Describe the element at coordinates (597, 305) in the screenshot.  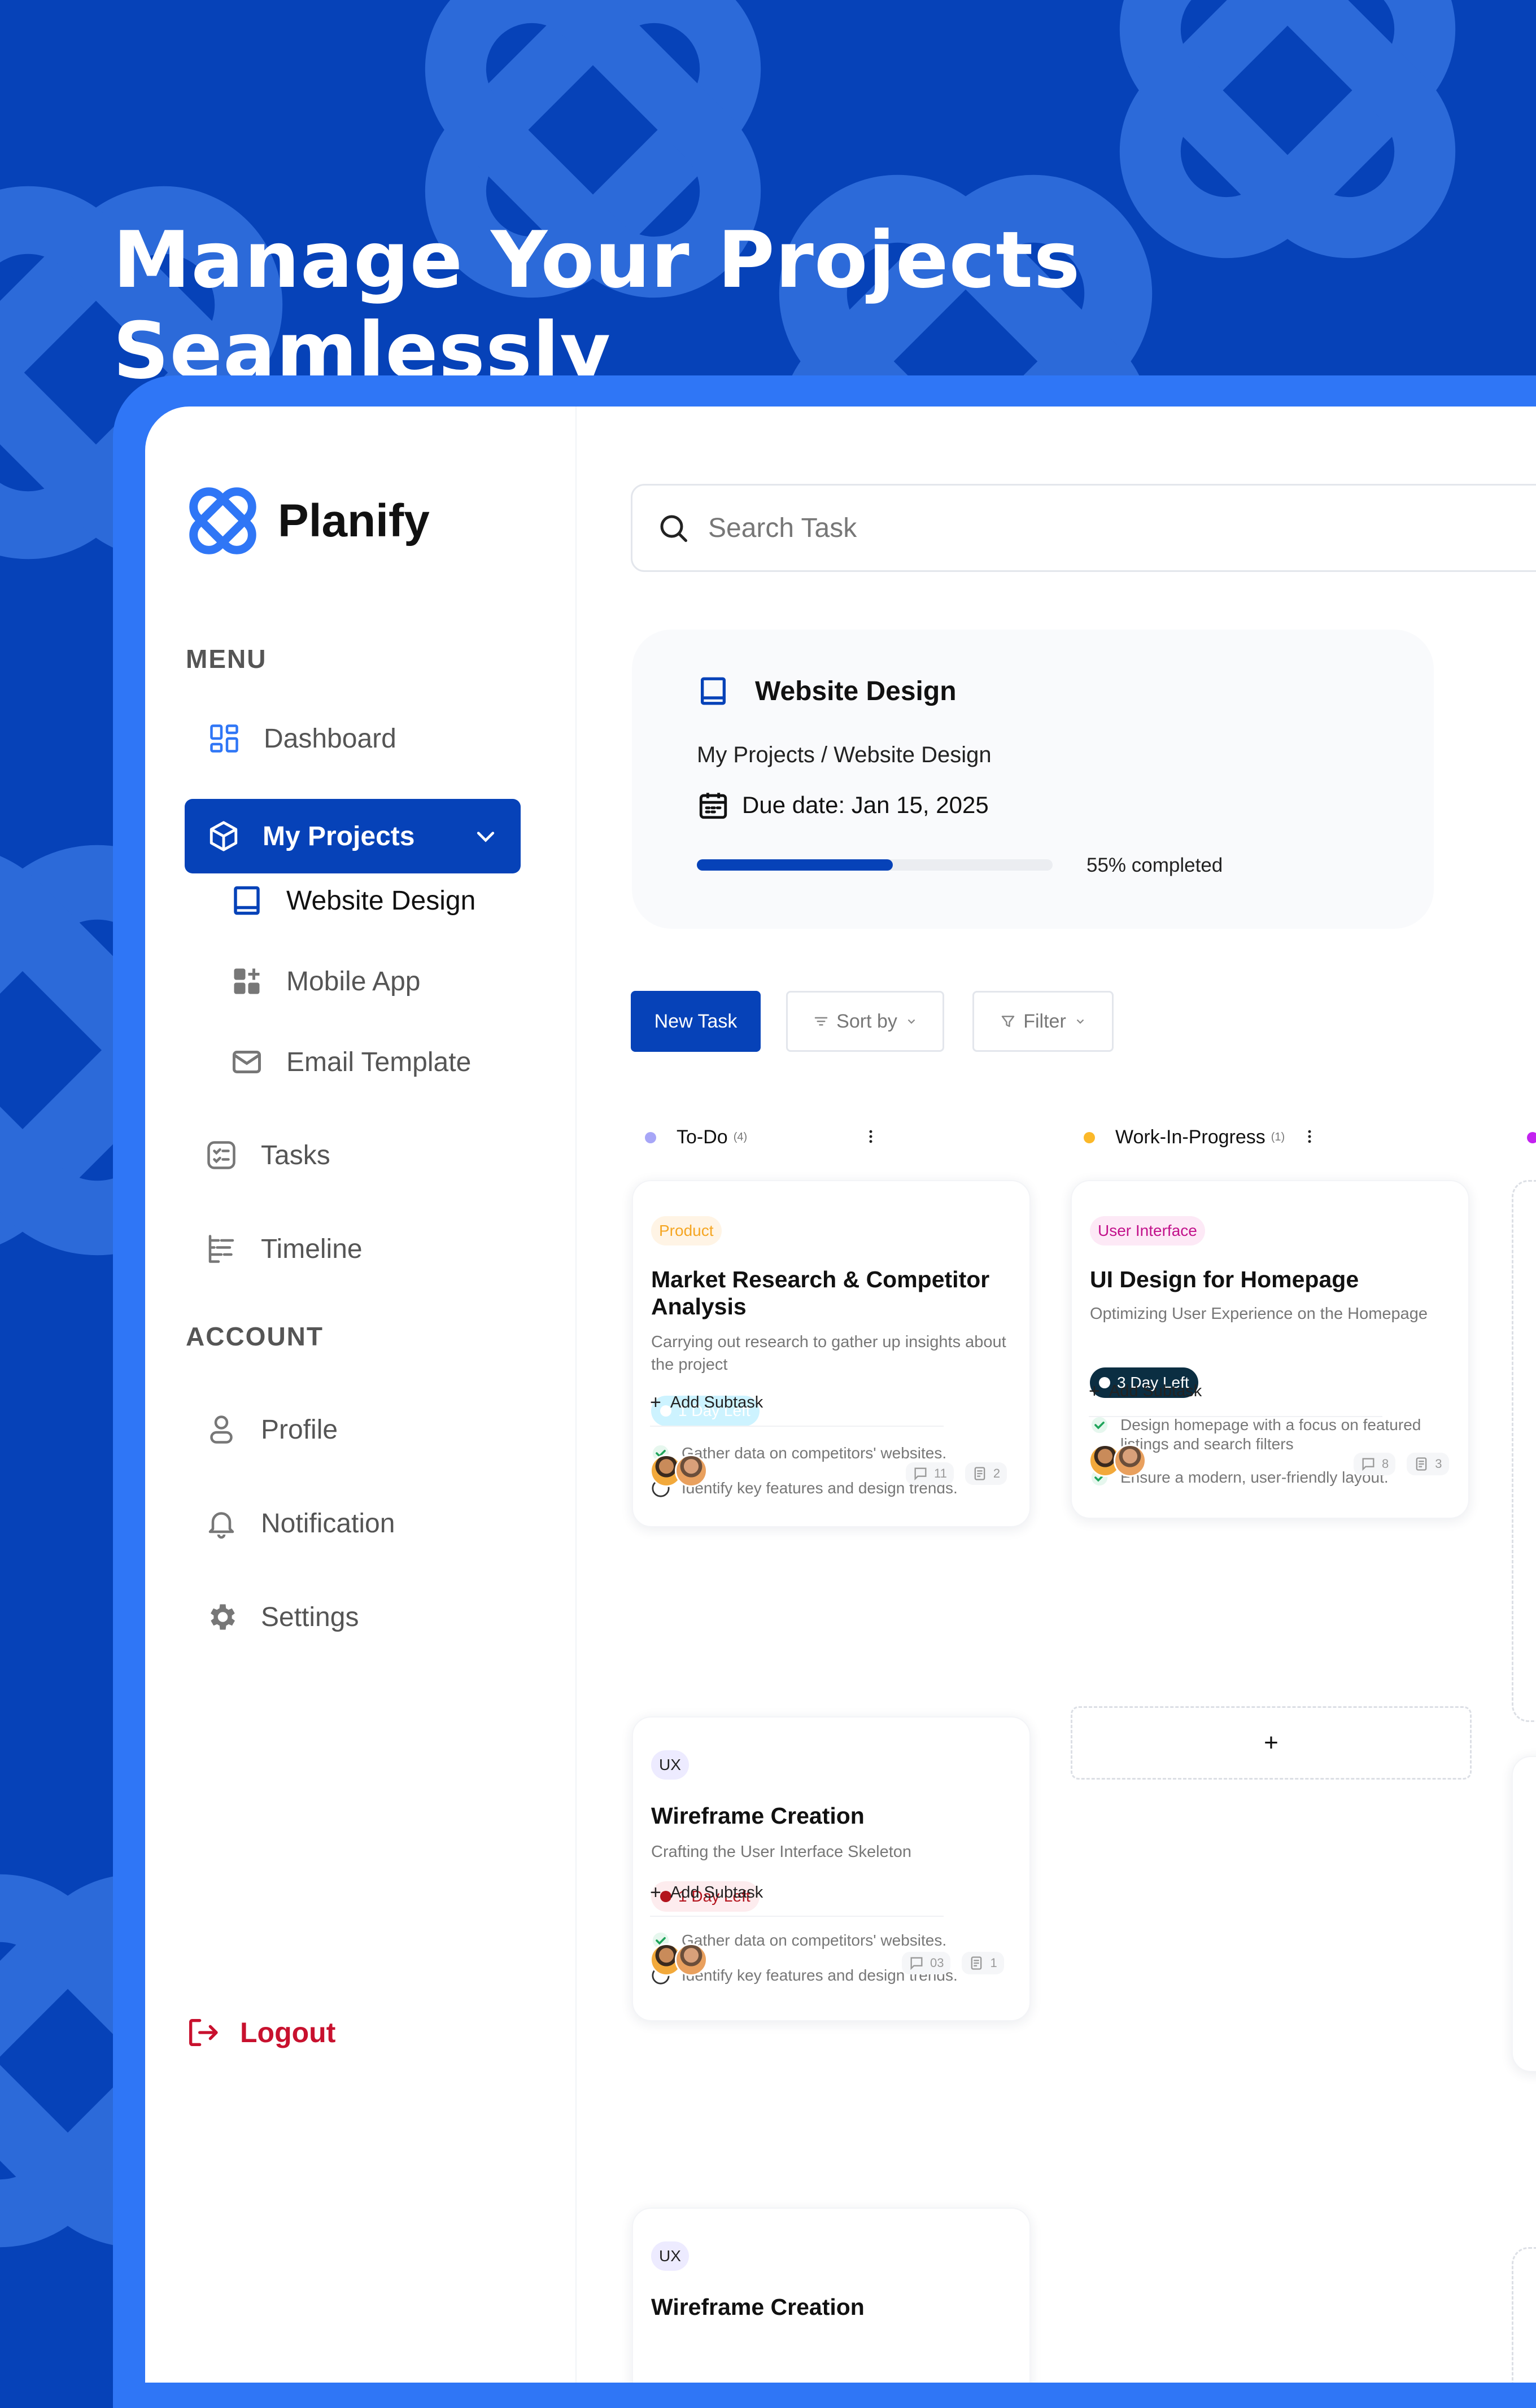
I see `hero-title: Manage Your Projects Seamlessly` at that location.